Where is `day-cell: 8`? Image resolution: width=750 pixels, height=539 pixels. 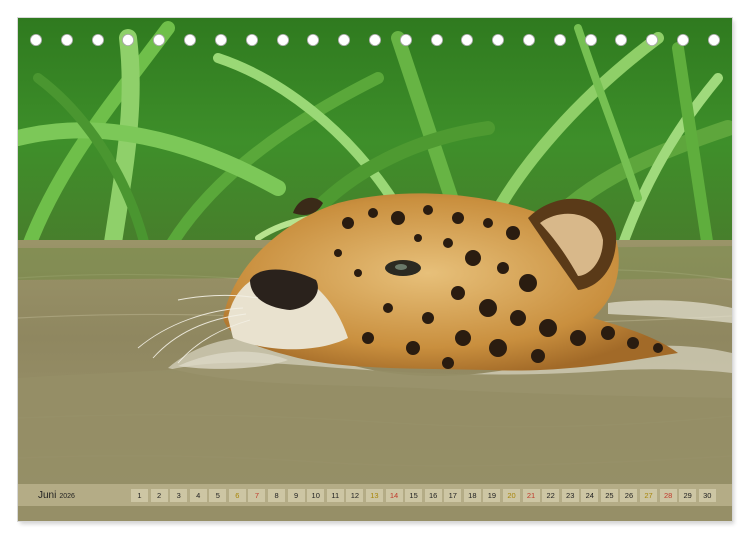
day-cell: 8 is located at coordinates (277, 495).